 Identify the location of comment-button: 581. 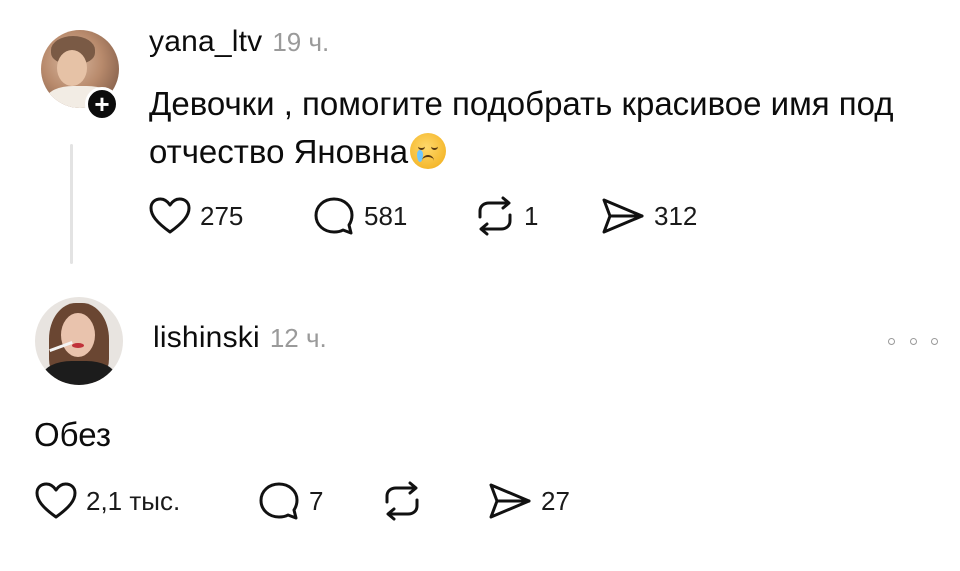
(393, 216).